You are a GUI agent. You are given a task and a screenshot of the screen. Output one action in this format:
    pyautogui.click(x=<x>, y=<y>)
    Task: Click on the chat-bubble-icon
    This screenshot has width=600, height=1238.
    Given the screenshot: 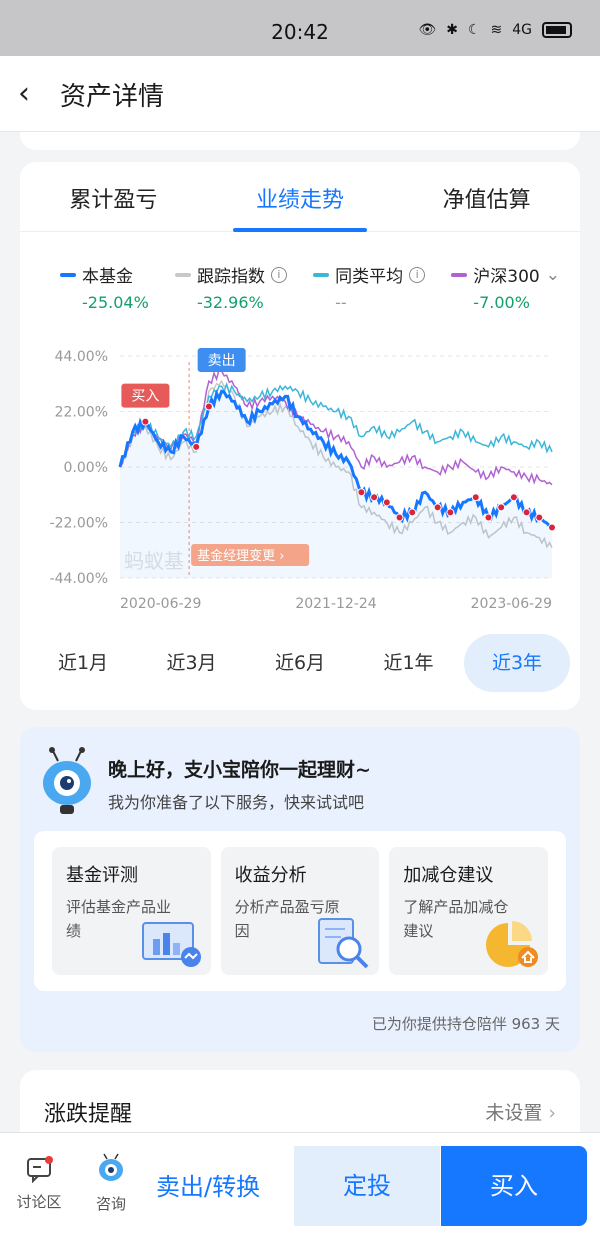 What is the action you would take?
    pyautogui.click(x=40, y=1170)
    